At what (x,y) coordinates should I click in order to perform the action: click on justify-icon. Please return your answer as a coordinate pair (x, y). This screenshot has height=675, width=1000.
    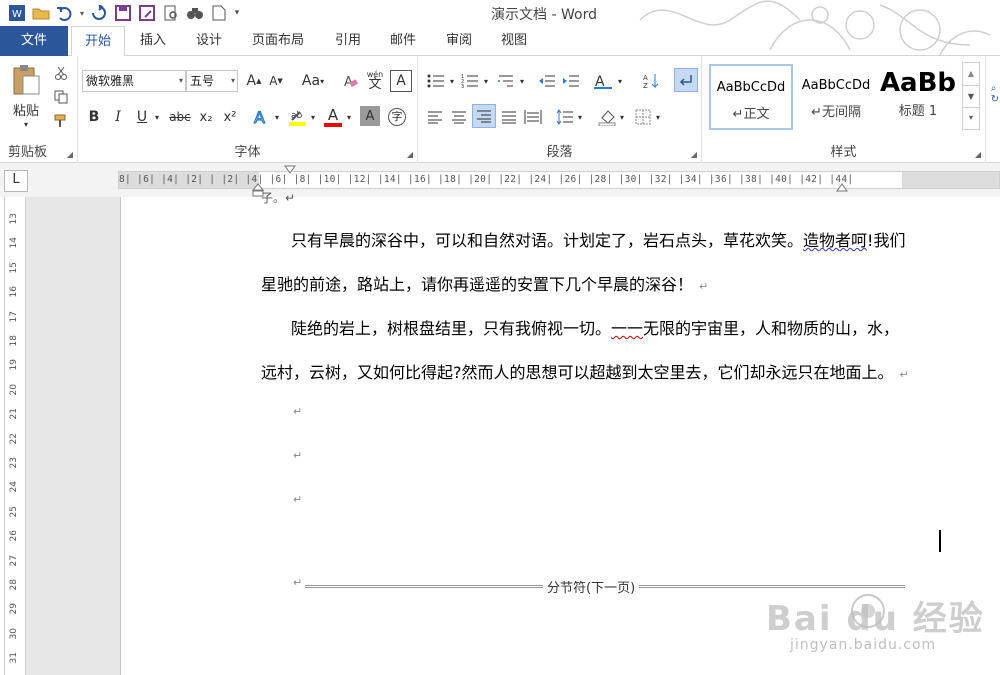
    Looking at the image, I should click on (509, 117).